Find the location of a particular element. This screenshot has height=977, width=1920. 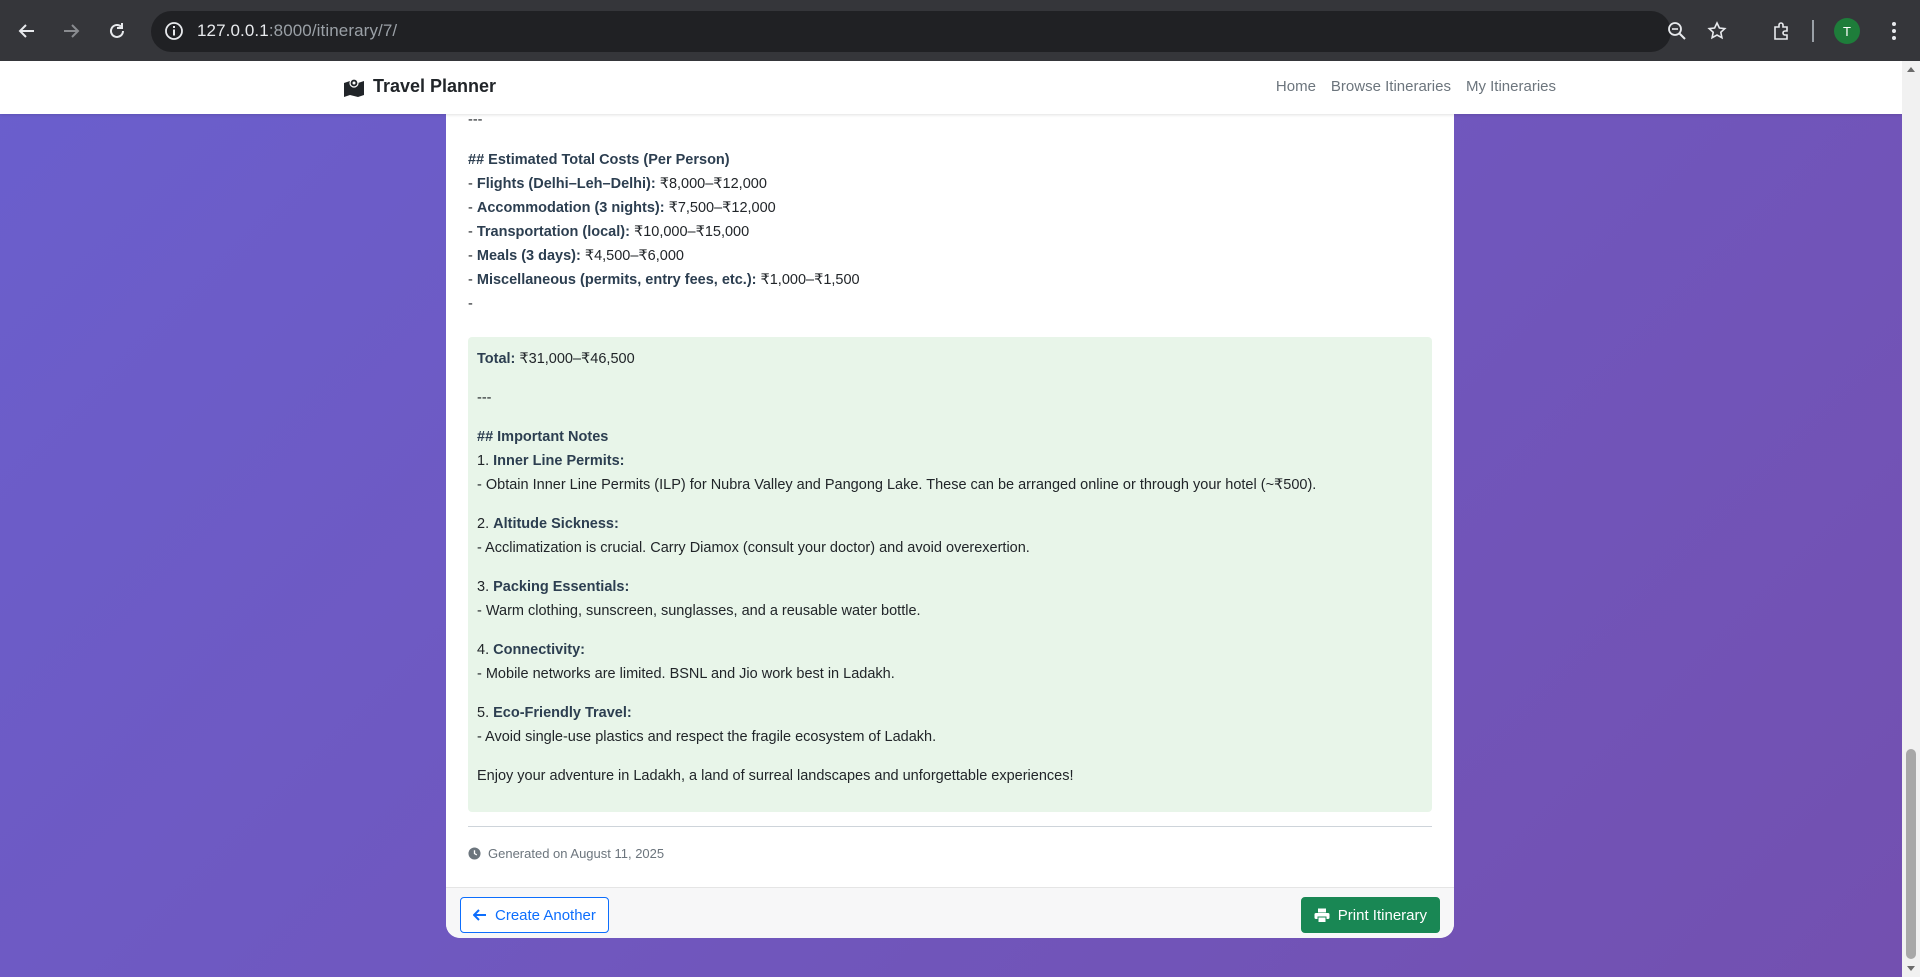

cost-item-meals: - Meals (3 days): ₹4,500–₹6,000 is located at coordinates (576, 256).